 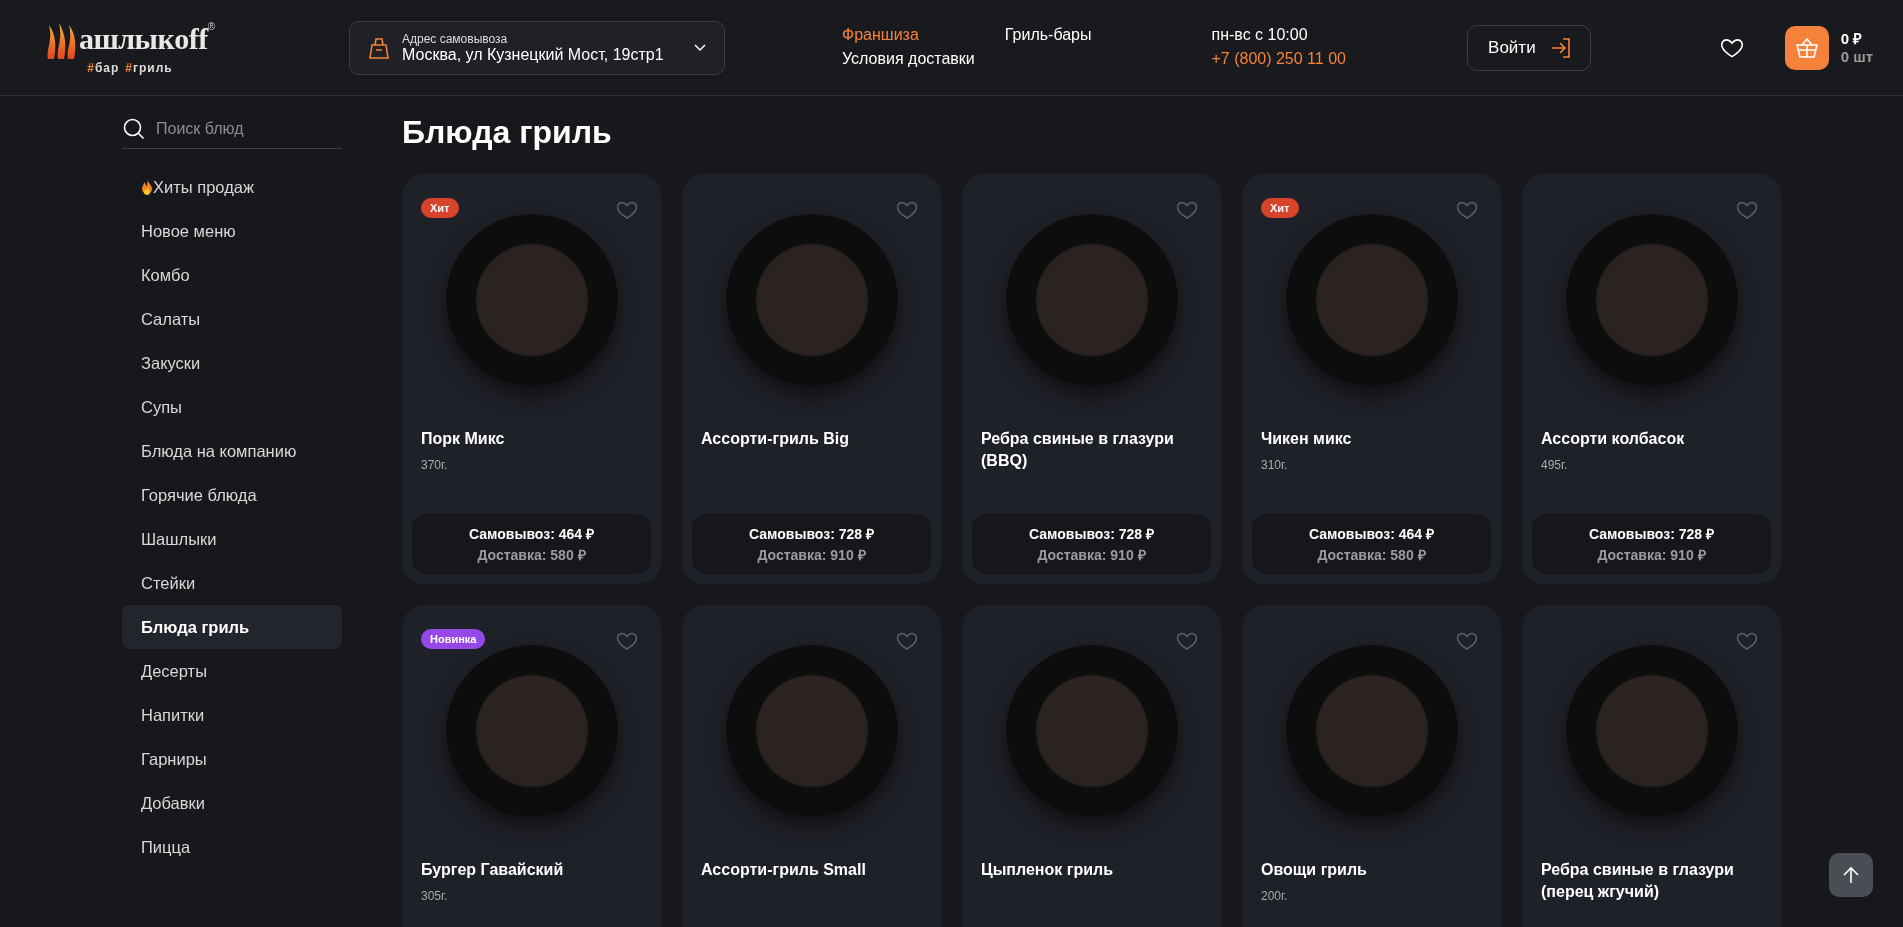 What do you see at coordinates (103, 67) in the screenshot?
I see `logo-tagline: #бар` at bounding box center [103, 67].